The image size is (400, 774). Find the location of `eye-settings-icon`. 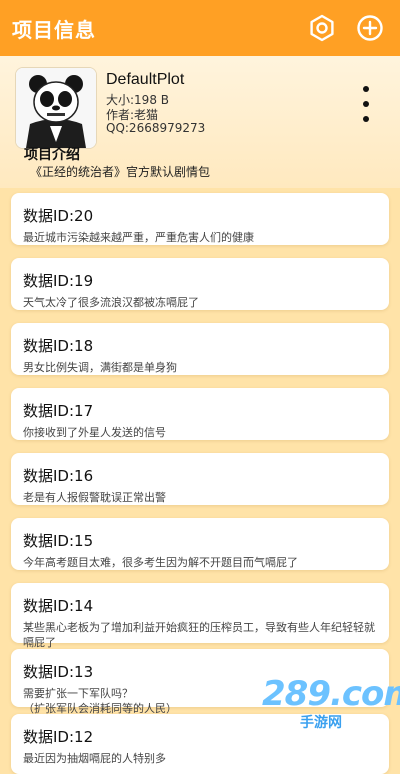

eye-settings-icon is located at coordinates (322, 28).